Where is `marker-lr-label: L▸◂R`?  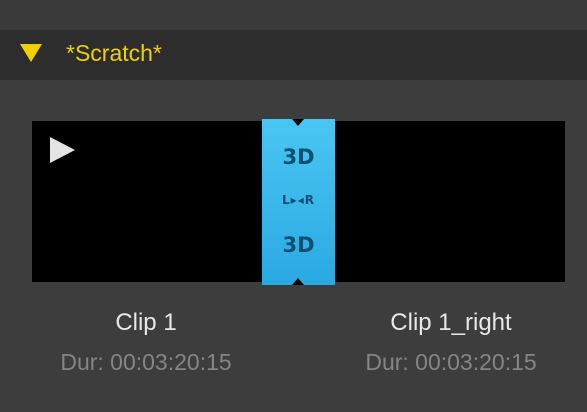 marker-lr-label: L▸◂R is located at coordinates (298, 200).